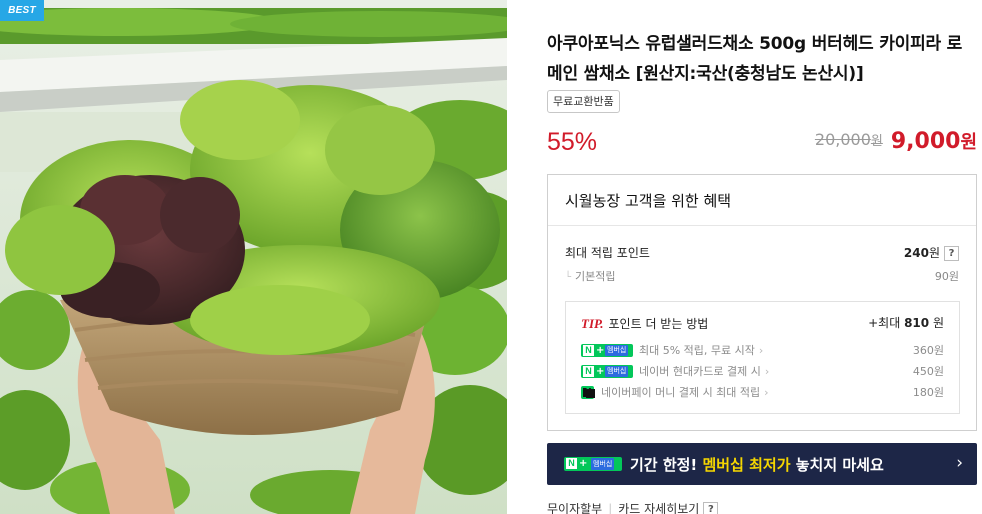 The height and width of the screenshot is (514, 982). I want to click on basic-points-value: 90원, so click(946, 276).